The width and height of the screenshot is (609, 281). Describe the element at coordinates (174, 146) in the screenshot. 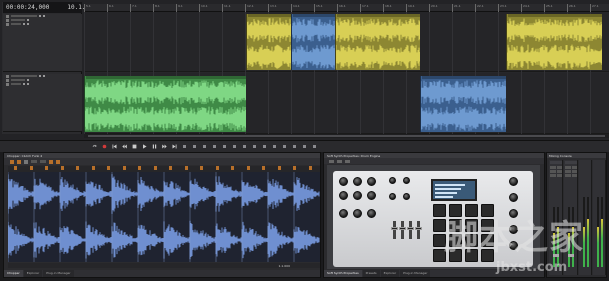

I see `go-end-button` at that location.